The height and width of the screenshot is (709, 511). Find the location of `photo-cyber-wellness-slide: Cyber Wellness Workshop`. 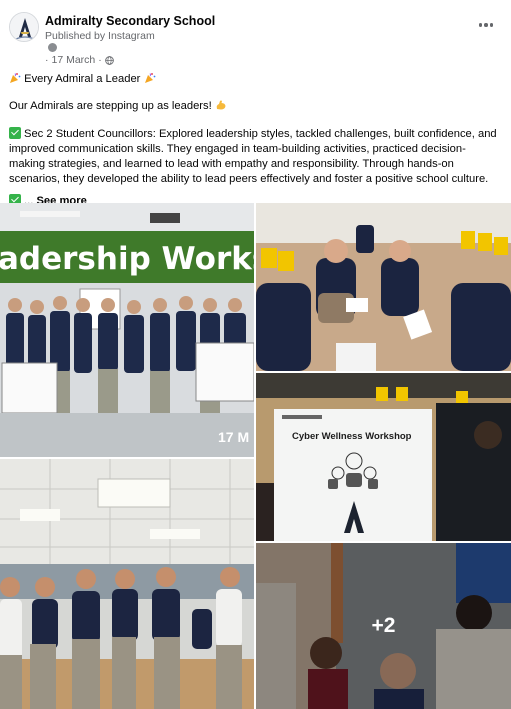

photo-cyber-wellness-slide: Cyber Wellness Workshop is located at coordinates (383, 457).